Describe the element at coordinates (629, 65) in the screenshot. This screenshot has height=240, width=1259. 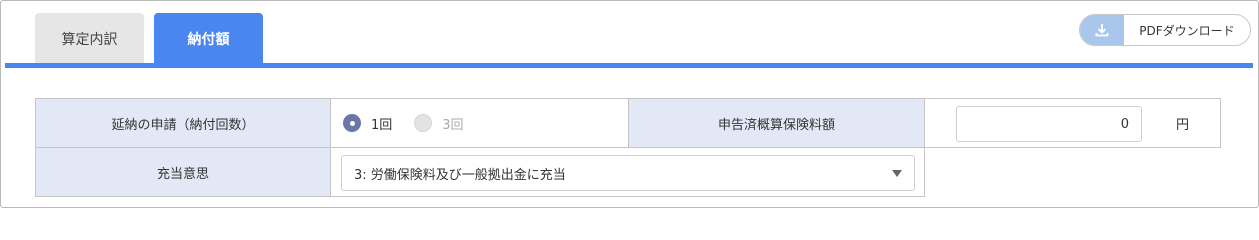
I see `tab-underline` at that location.